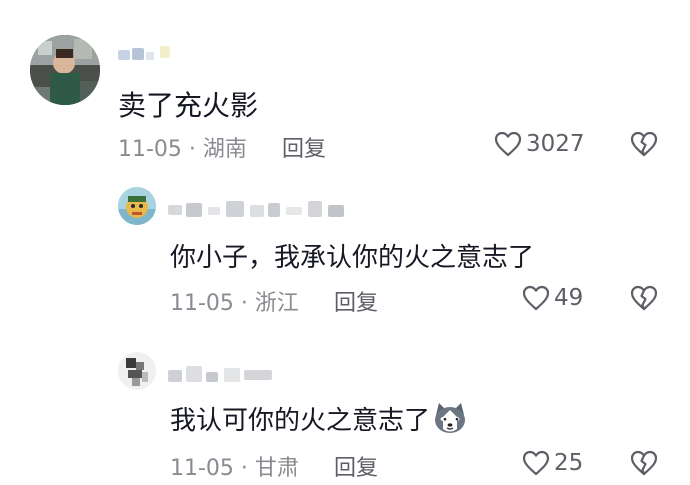 This screenshot has height=485, width=690. I want to click on like-button: 25, so click(552, 463).